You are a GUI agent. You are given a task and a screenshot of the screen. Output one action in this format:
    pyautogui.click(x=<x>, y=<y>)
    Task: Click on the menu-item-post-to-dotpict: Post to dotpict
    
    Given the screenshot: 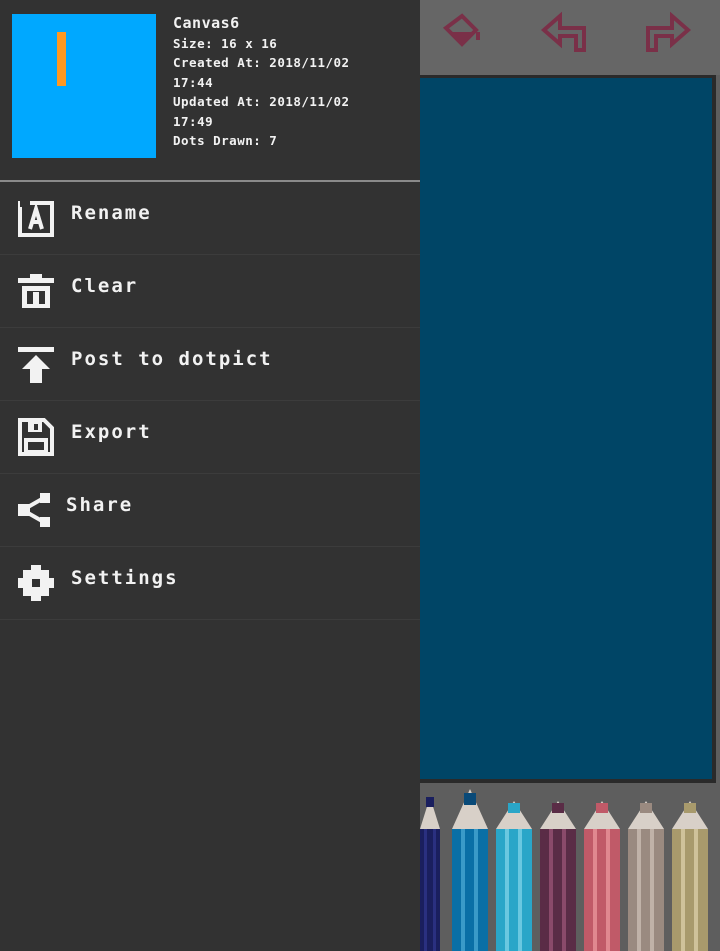 What is the action you would take?
    pyautogui.click(x=210, y=364)
    